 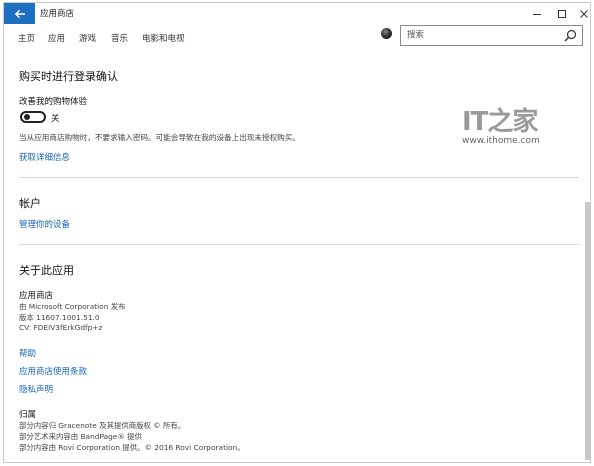 What do you see at coordinates (44, 157) in the screenshot?
I see `learn-more-link: 获取详细信息` at bounding box center [44, 157].